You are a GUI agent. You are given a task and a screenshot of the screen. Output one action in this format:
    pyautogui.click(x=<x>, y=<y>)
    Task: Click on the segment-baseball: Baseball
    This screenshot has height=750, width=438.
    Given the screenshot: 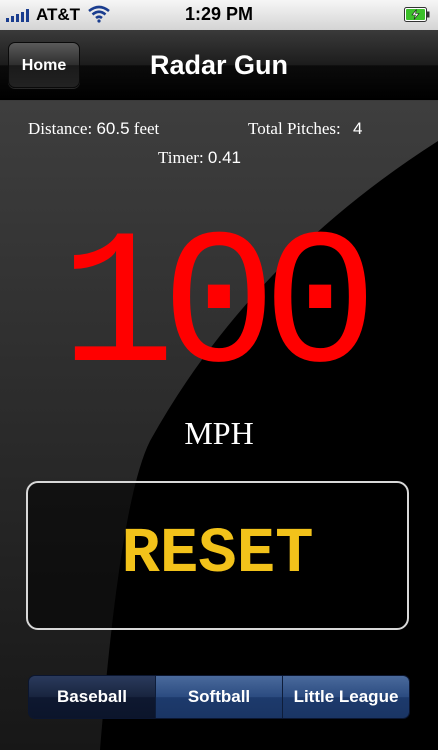 What is the action you would take?
    pyautogui.click(x=92, y=697)
    